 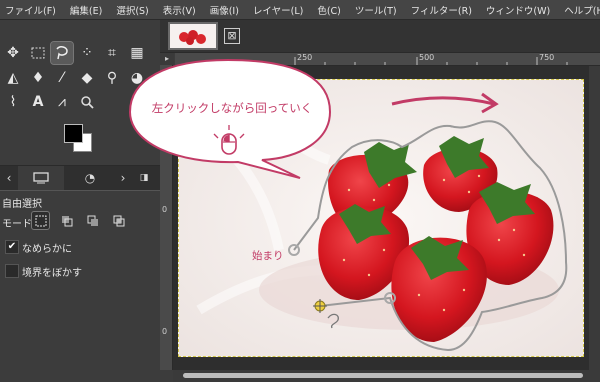 I want to click on dock-right-arrow-icon: ›, so click(x=123, y=178).